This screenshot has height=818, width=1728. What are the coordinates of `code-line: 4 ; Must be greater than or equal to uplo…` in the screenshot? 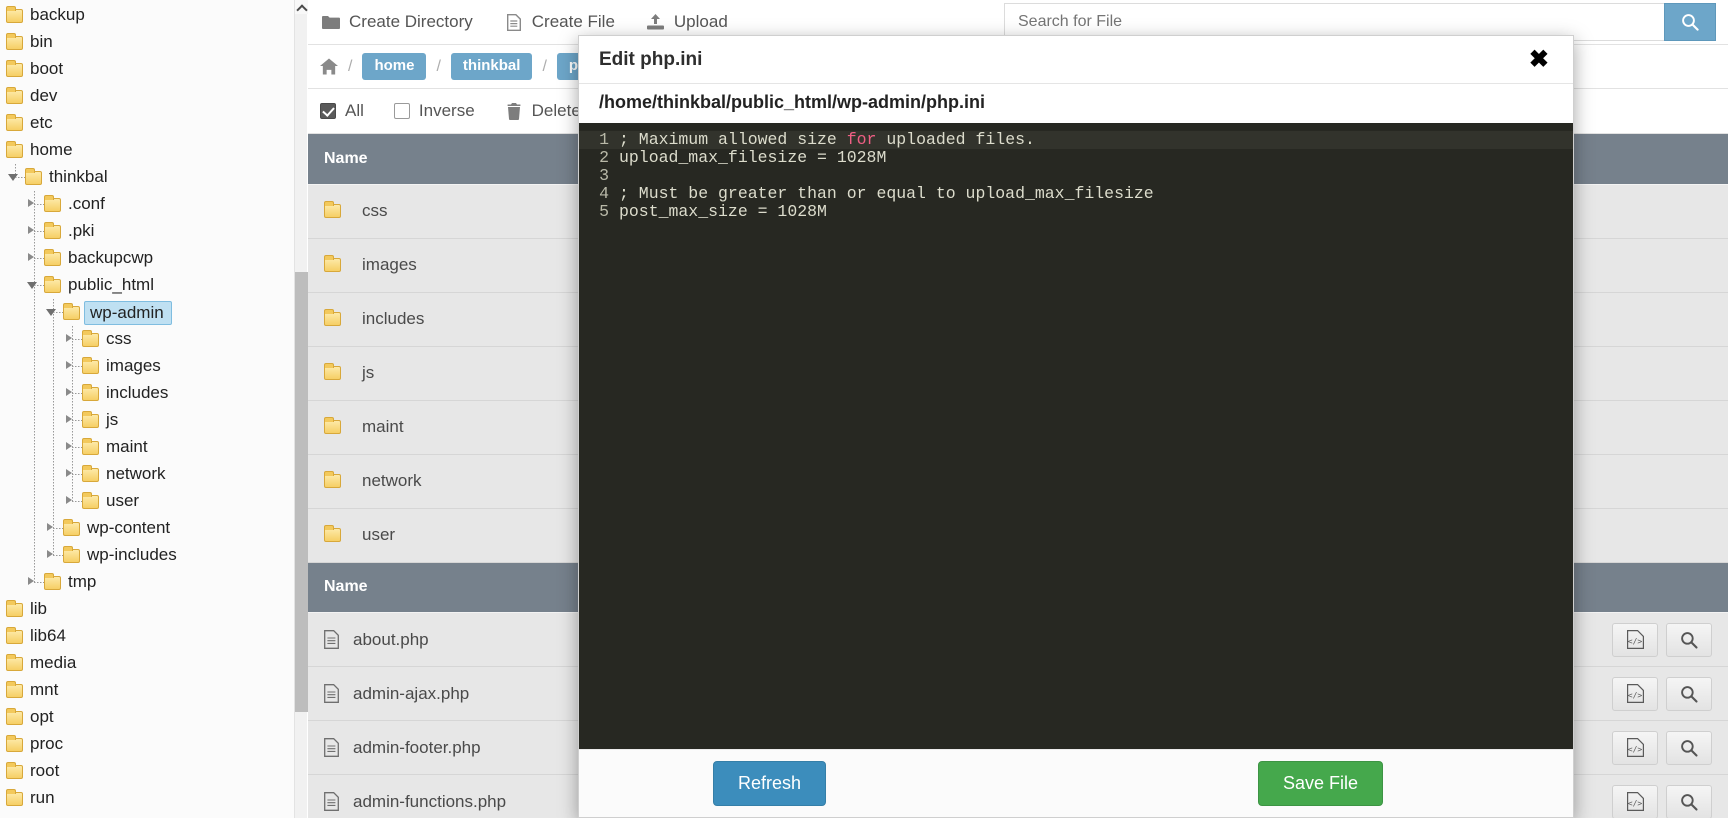 It's located at (1076, 194).